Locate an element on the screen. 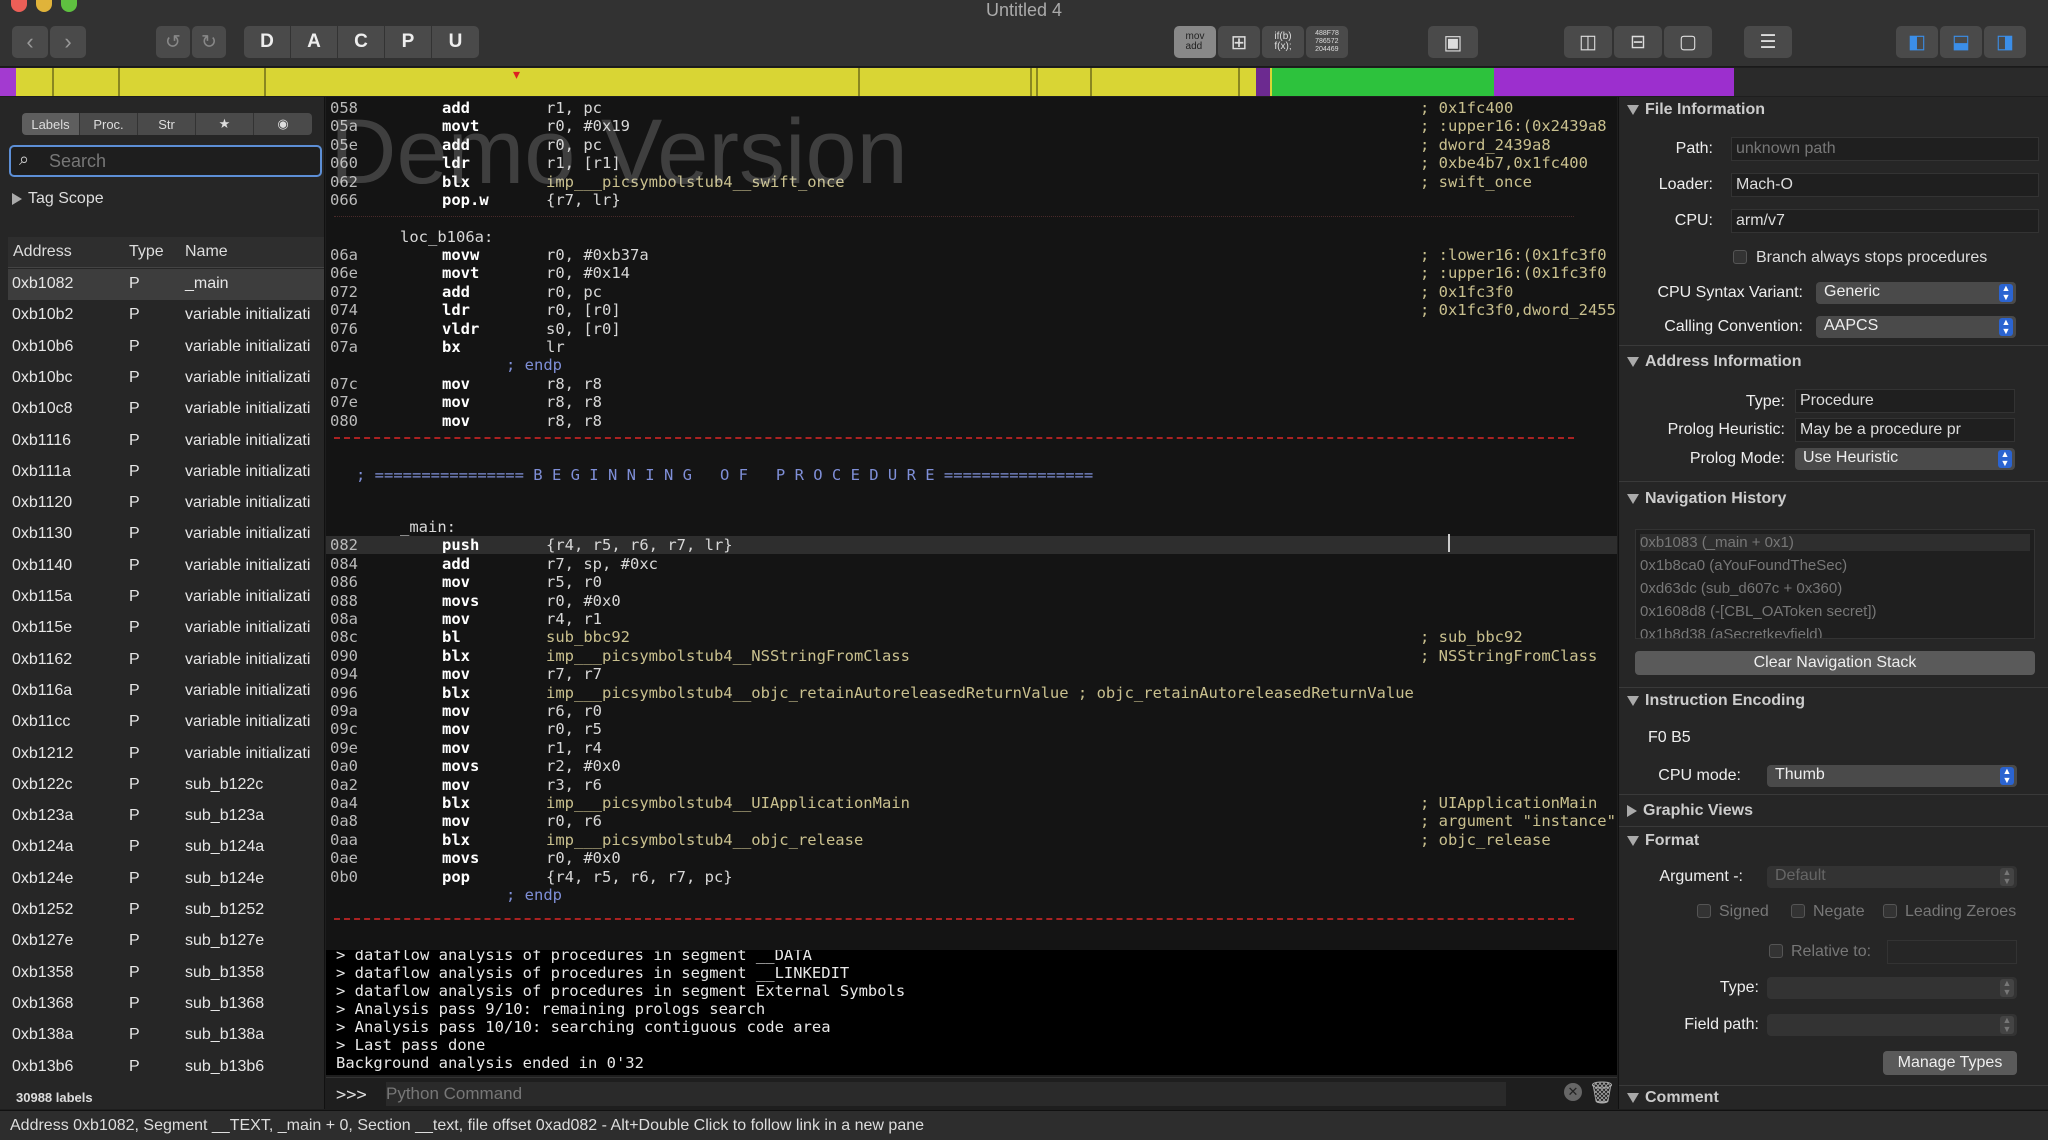  cpu-syntax-select: Generic ▲ ▼ is located at coordinates (1916, 293).